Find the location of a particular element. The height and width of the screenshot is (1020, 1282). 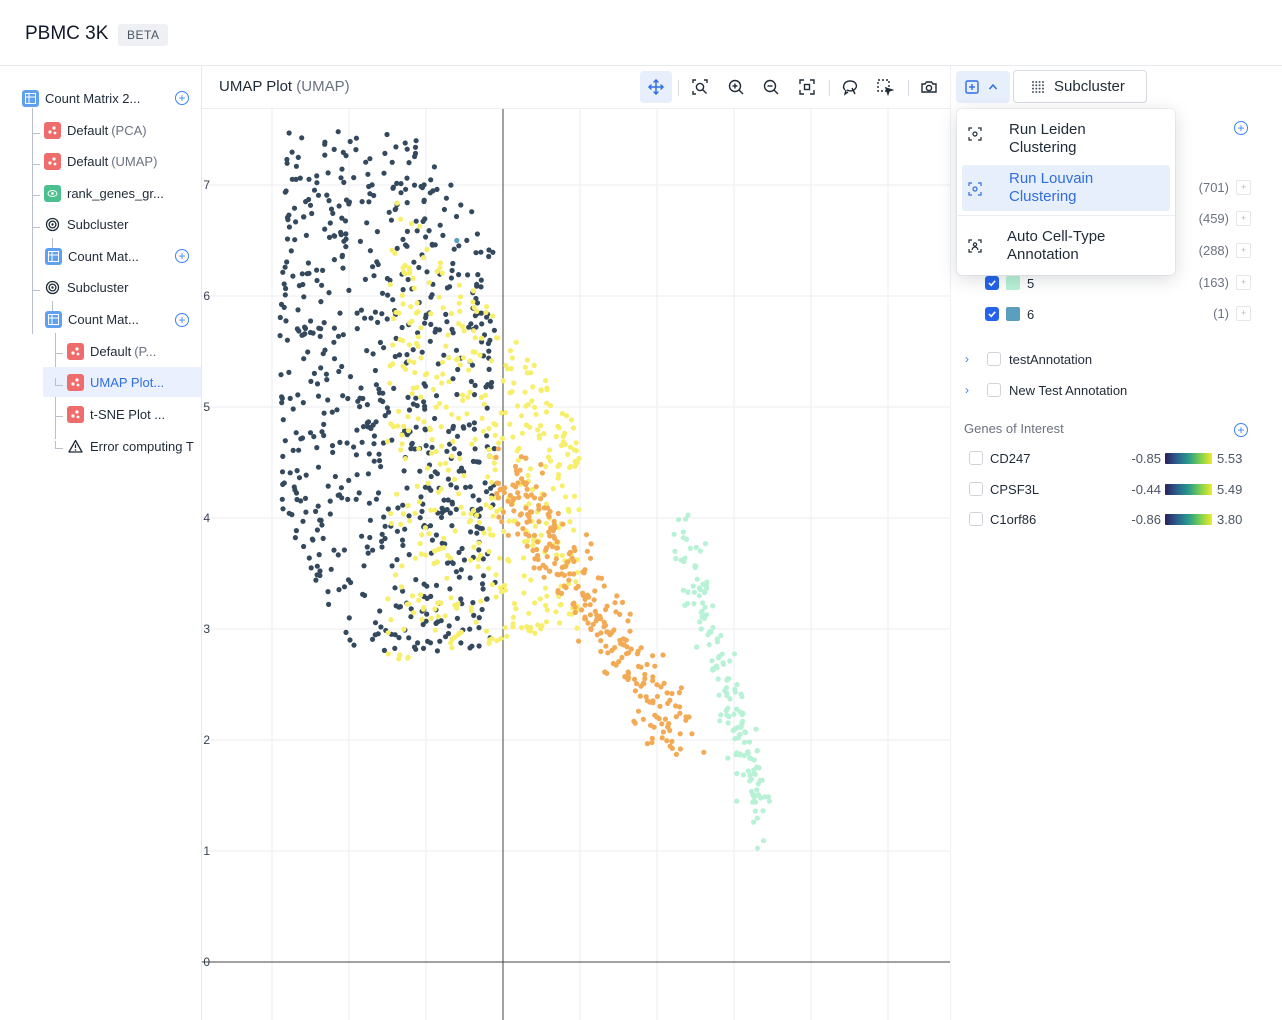

cluster-row-6: 6 (1) + is located at coordinates (1118, 314).